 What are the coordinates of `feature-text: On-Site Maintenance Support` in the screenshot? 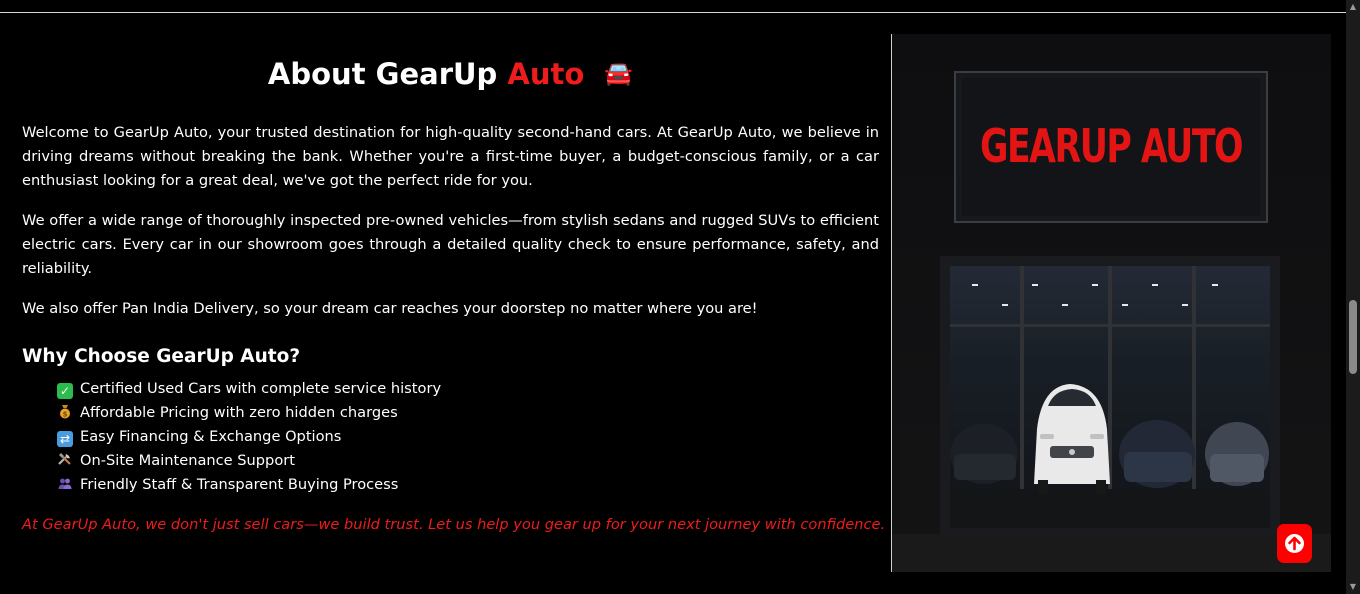 It's located at (187, 460).